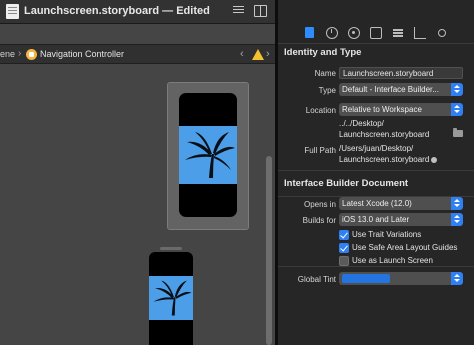 The height and width of the screenshot is (345, 474). I want to click on scene-handle, so click(171, 248).